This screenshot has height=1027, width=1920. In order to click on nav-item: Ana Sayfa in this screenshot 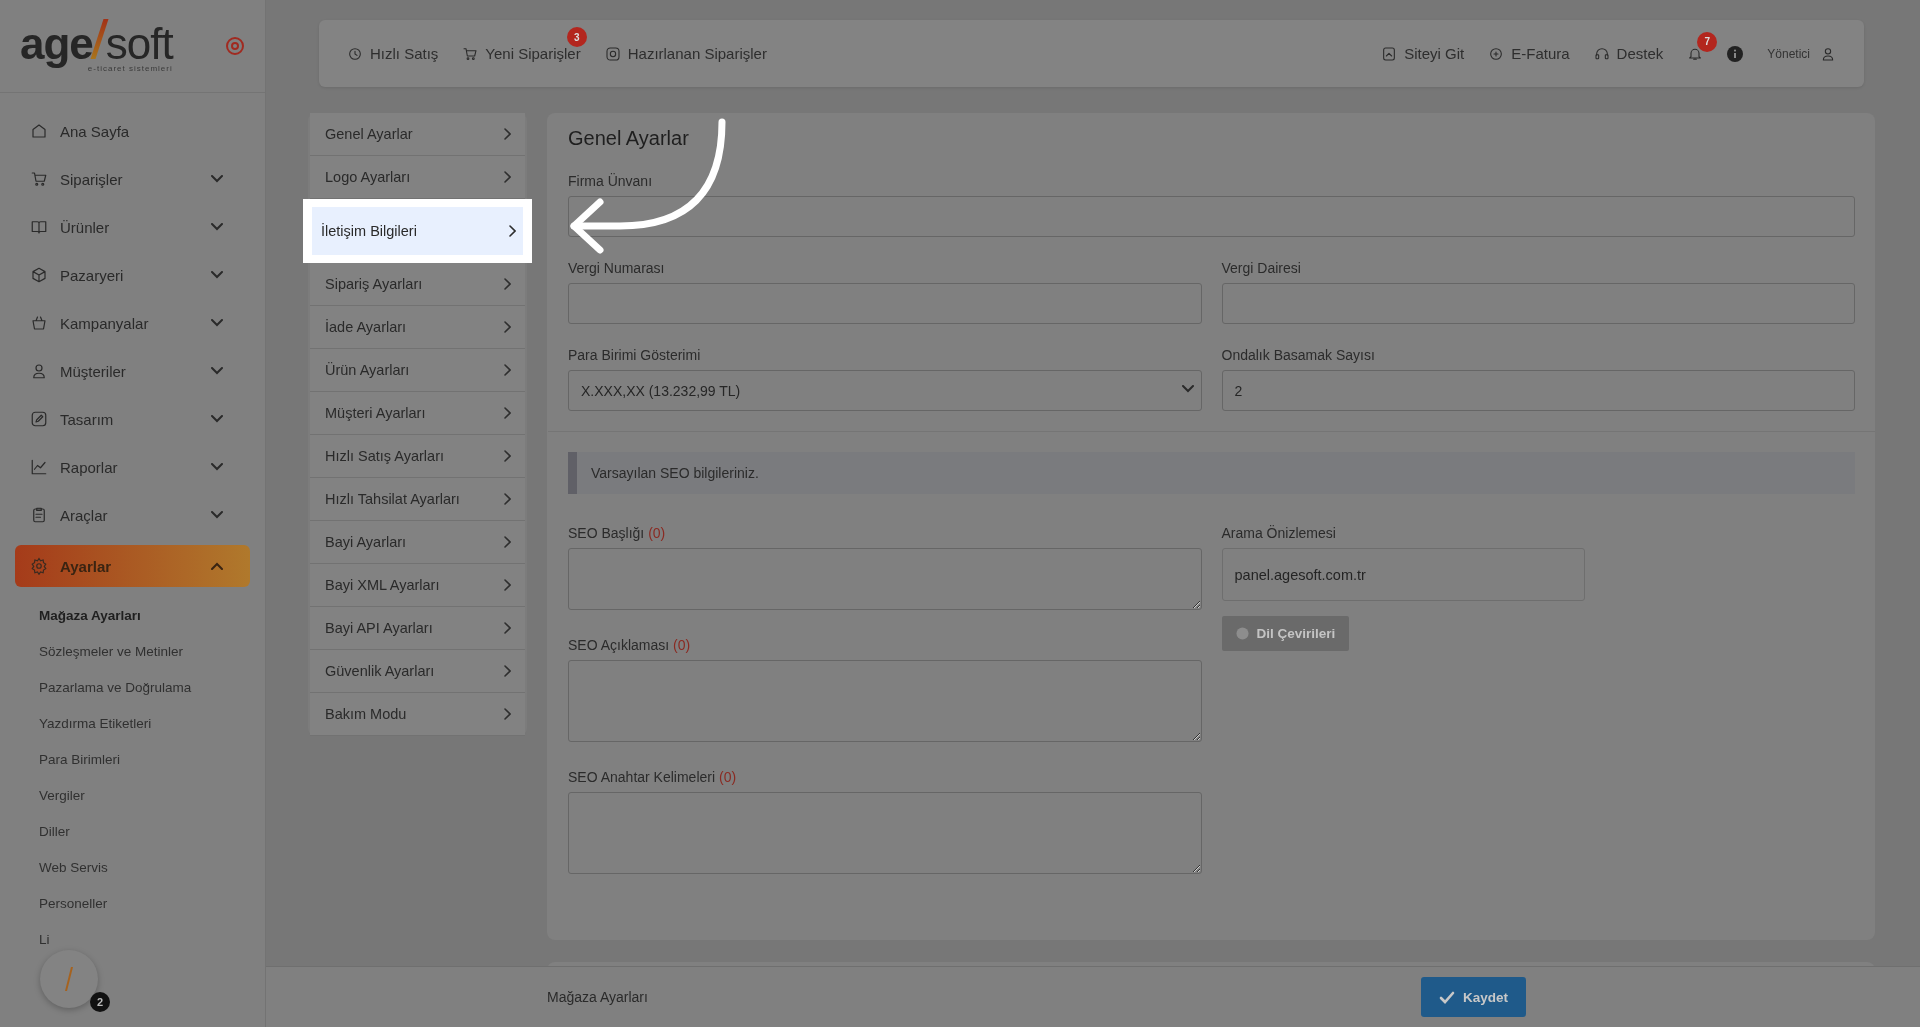, I will do `click(132, 131)`.